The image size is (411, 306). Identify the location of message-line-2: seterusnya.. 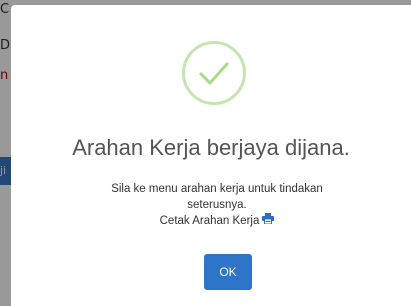
(217, 205).